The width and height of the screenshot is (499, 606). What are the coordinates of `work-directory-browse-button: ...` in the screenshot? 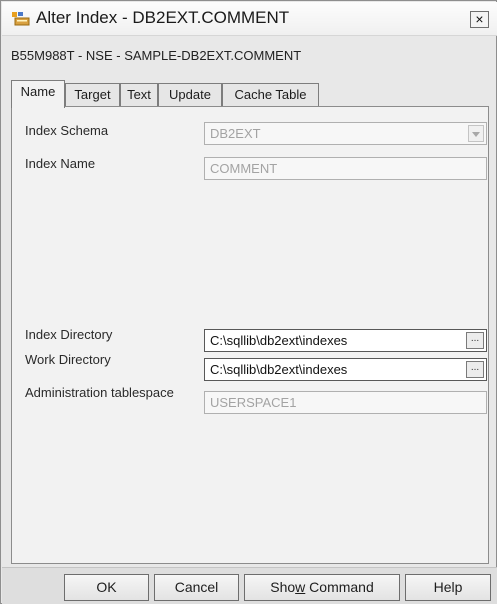 It's located at (475, 369).